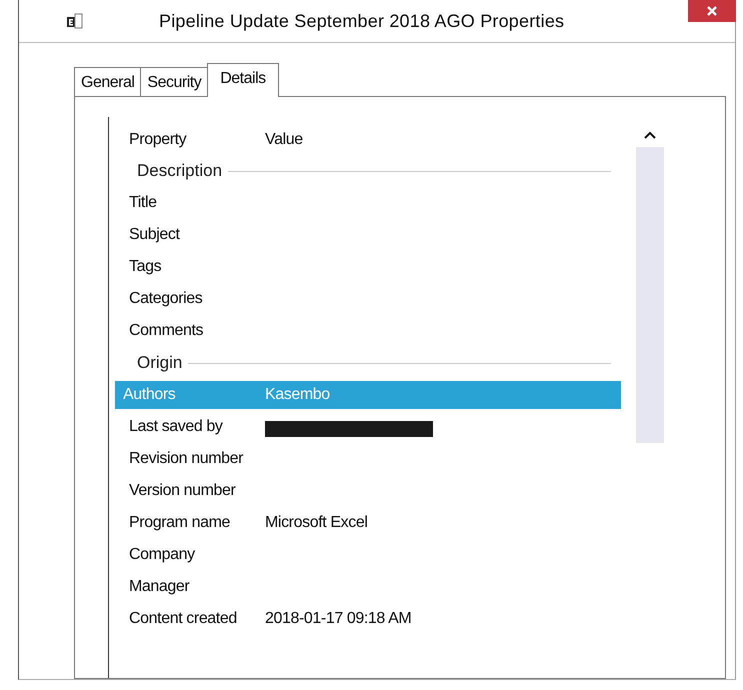  What do you see at coordinates (143, 203) in the screenshot?
I see `property-name: Title` at bounding box center [143, 203].